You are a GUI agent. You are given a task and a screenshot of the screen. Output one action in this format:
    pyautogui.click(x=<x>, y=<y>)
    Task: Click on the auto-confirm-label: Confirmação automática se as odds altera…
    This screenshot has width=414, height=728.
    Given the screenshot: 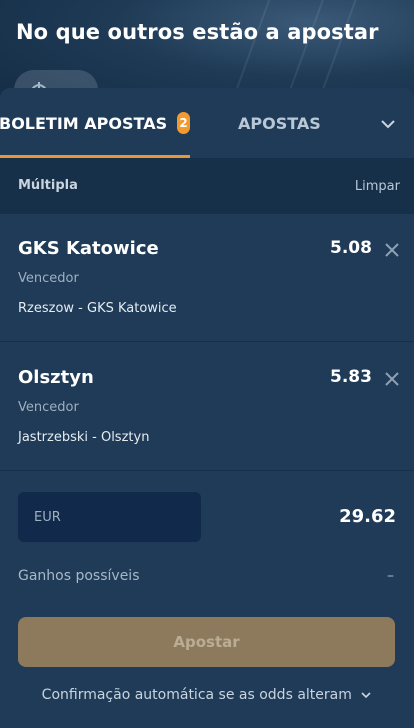 What is the action you would take?
    pyautogui.click(x=196, y=695)
    